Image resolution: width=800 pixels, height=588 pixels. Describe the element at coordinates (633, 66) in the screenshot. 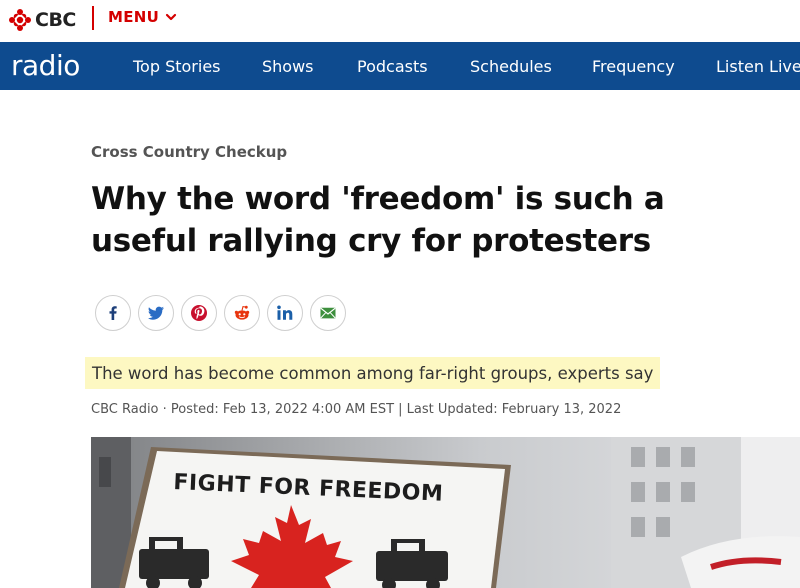

I see `nav-item-frequency: Frequency` at that location.